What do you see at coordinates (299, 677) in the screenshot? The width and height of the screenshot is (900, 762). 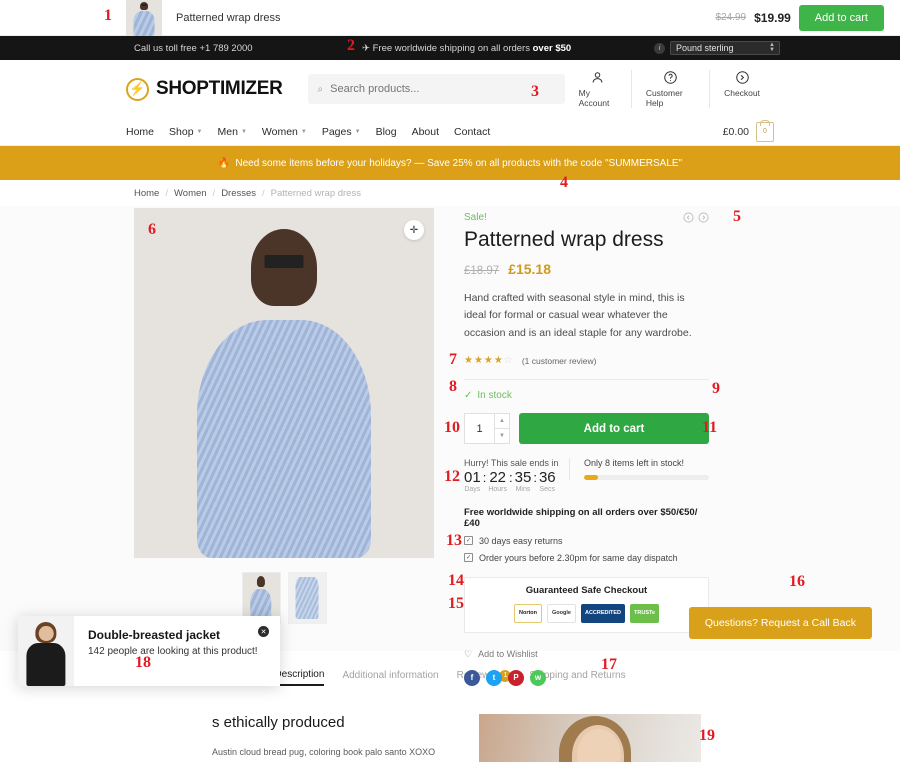 I see `tab-description: Description` at bounding box center [299, 677].